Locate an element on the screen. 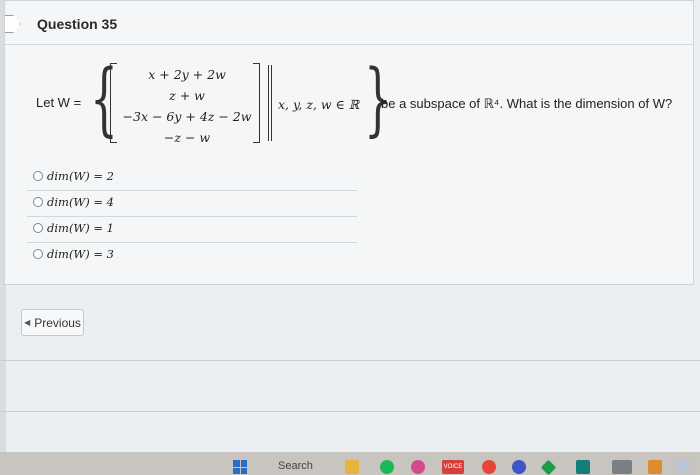 This screenshot has width=700, height=475. taskbar: Search VOICE is located at coordinates (350, 463).